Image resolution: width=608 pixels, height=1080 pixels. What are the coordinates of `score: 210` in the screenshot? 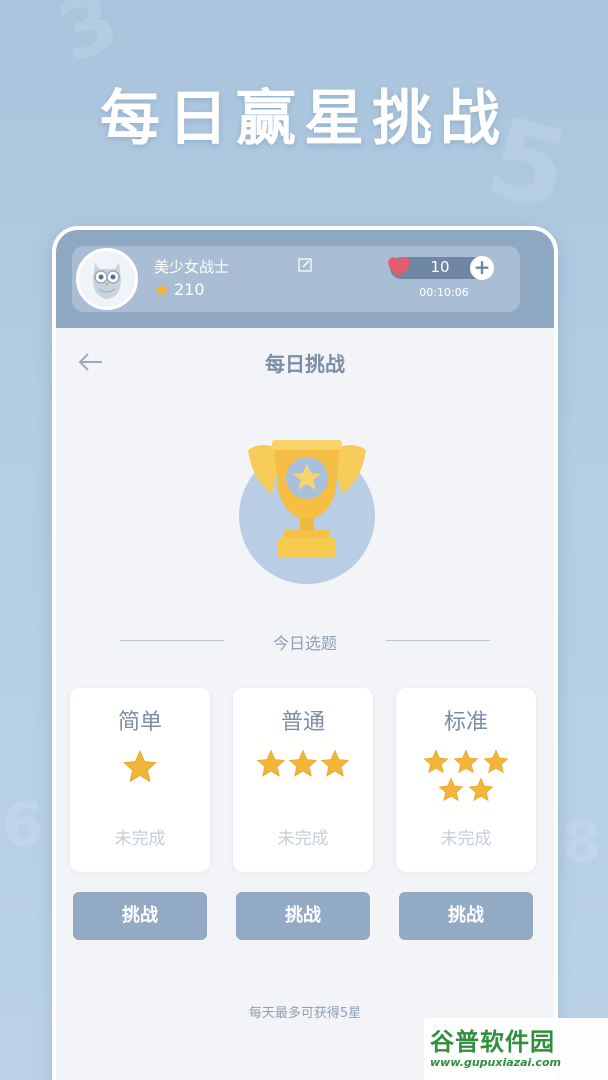 It's located at (179, 289).